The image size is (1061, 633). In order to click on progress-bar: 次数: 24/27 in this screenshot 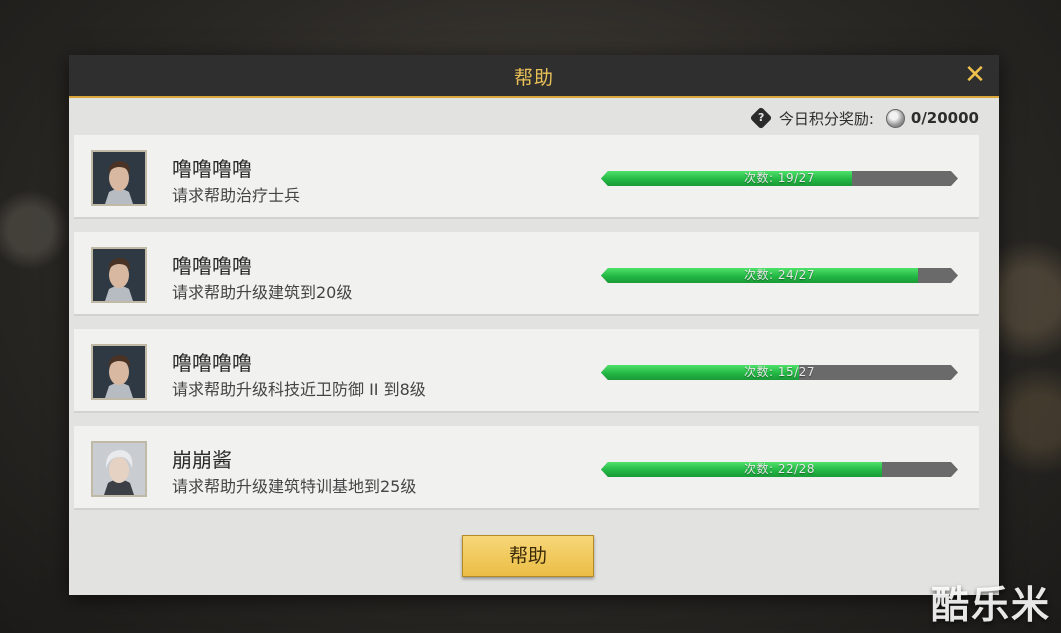, I will do `click(779, 275)`.